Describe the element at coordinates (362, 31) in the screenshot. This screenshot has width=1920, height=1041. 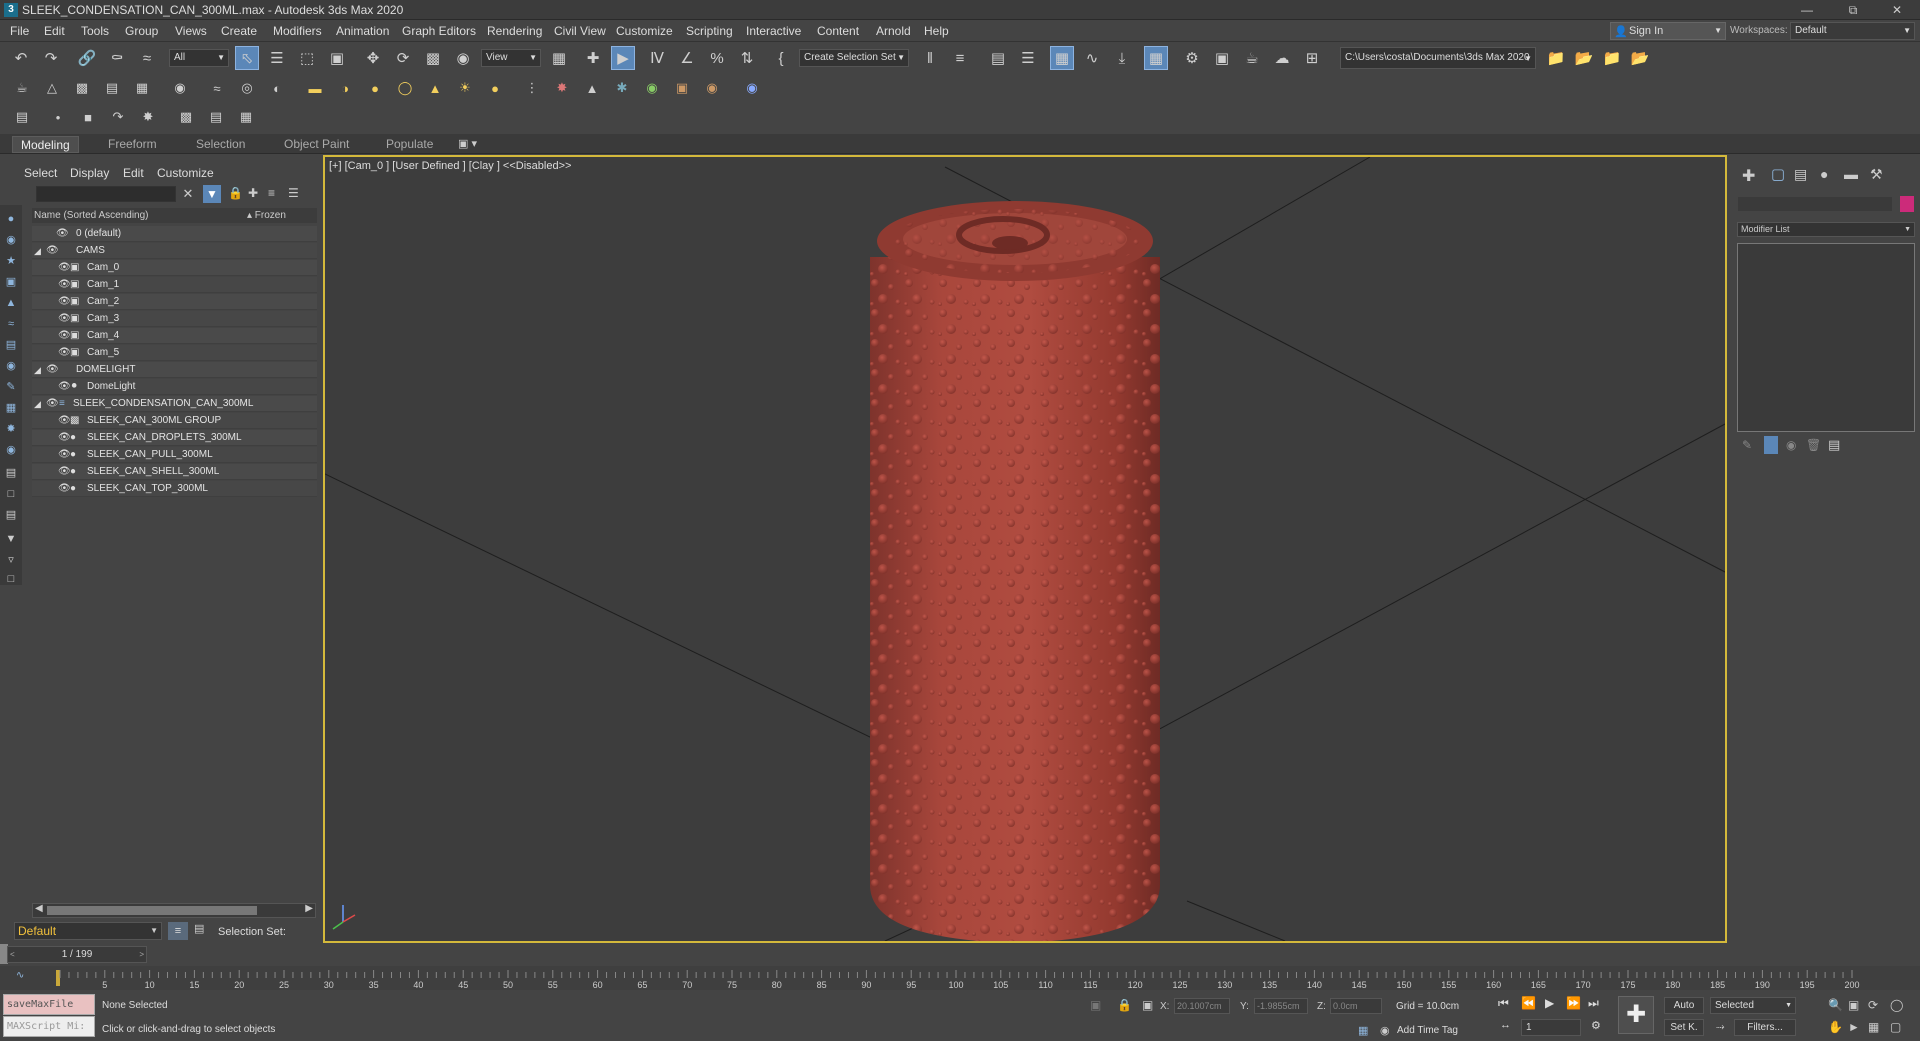
I see `menu-animation: Animation` at that location.